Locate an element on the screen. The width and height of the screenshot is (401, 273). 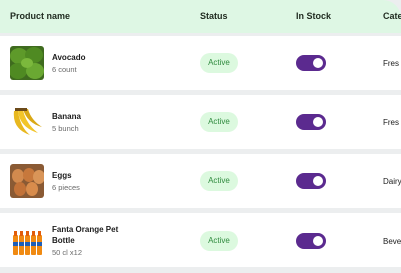
product-quantity: 50 cl x12 is located at coordinates (67, 252).